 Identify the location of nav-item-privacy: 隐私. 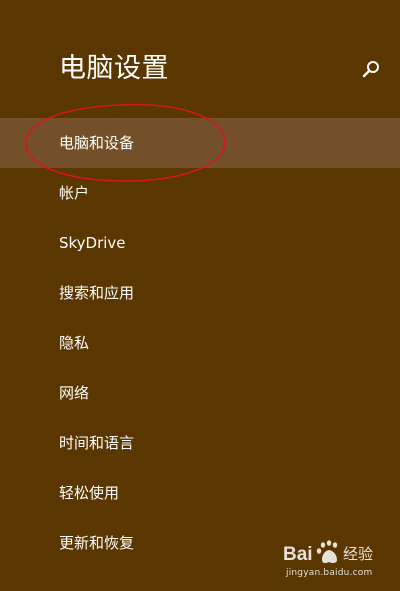
(200, 343).